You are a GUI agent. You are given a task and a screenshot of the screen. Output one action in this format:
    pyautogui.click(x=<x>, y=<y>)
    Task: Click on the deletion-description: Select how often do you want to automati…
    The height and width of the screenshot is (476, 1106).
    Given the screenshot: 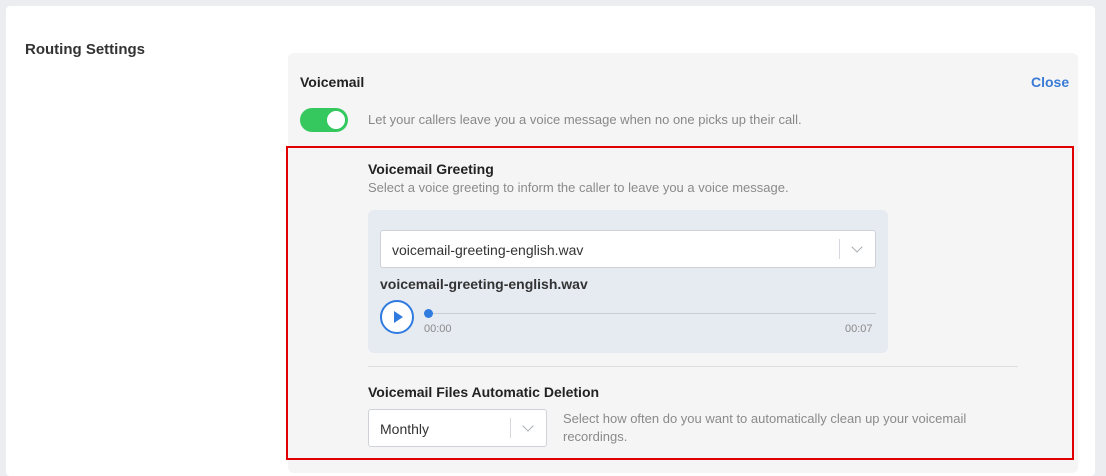 What is the action you would take?
    pyautogui.click(x=765, y=427)
    